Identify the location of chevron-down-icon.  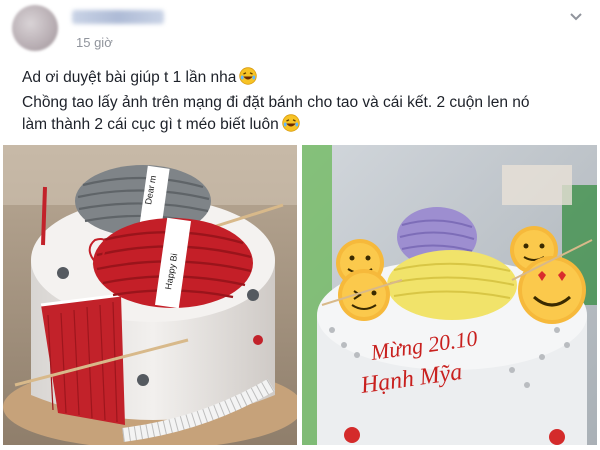
(576, 16).